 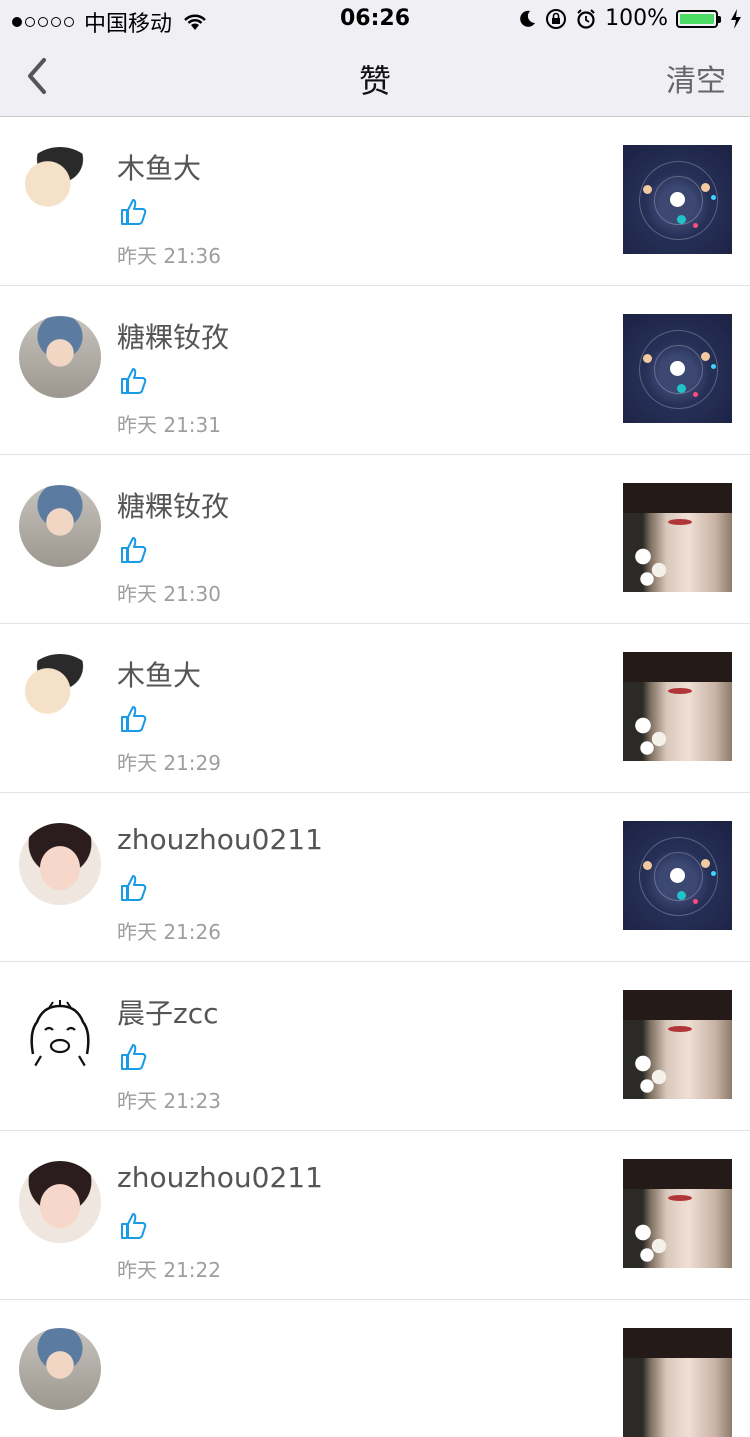 I want to click on list-item-partial, so click(x=375, y=1368).